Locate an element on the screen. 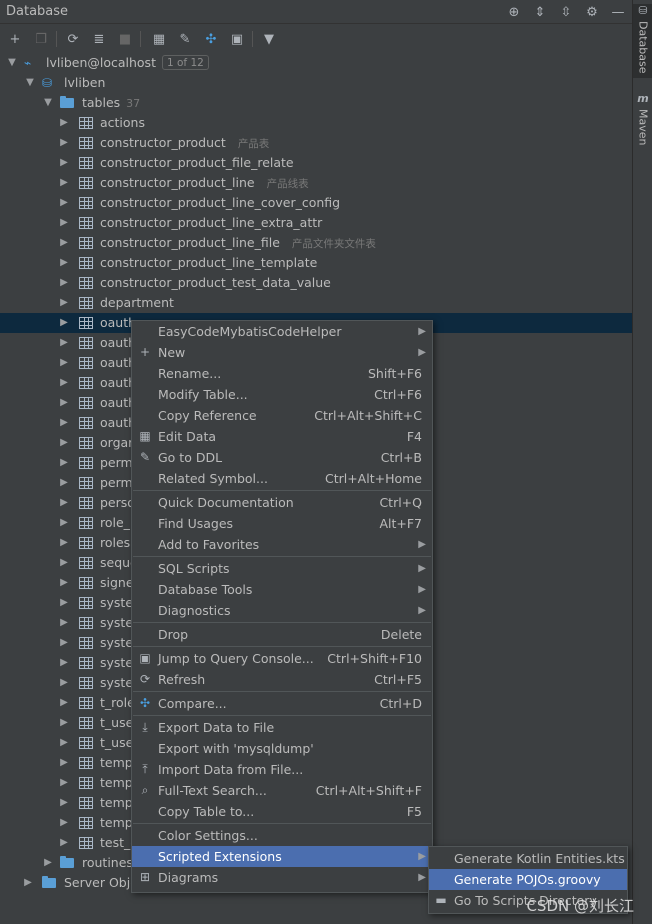 This screenshot has height=924, width=652. menu-item: SQL Scripts ▶ is located at coordinates (282, 568).